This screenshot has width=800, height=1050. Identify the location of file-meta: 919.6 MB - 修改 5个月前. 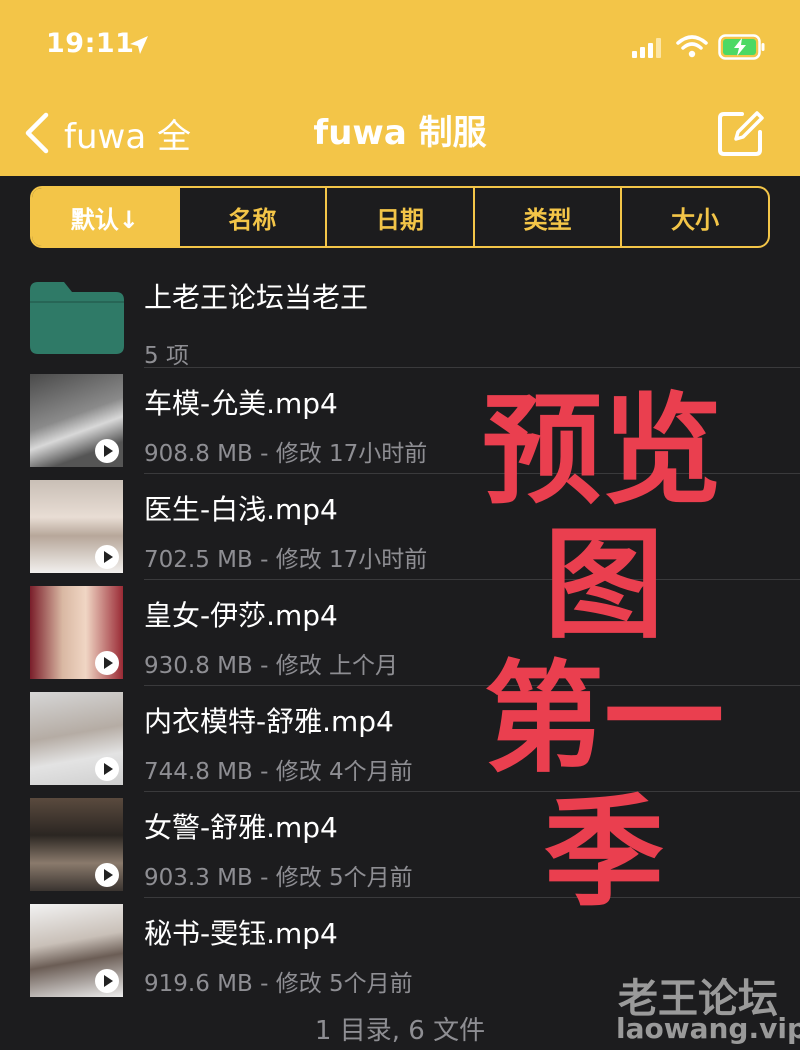
(278, 984).